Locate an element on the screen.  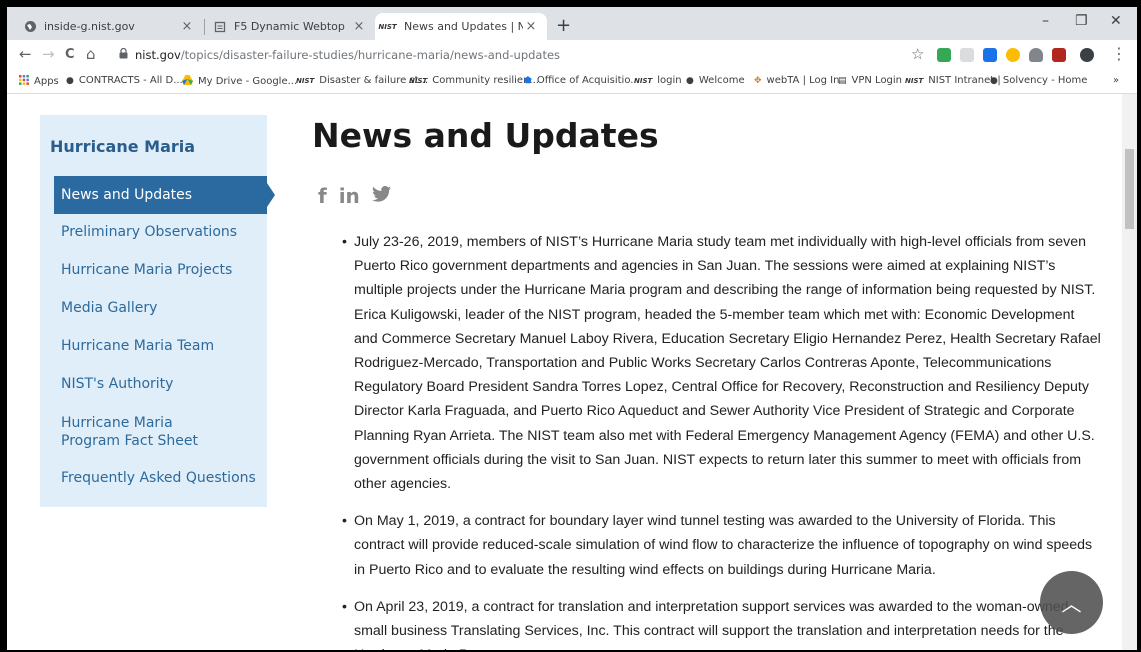
bookmark-star-icon: ☆ is located at coordinates (917, 54).